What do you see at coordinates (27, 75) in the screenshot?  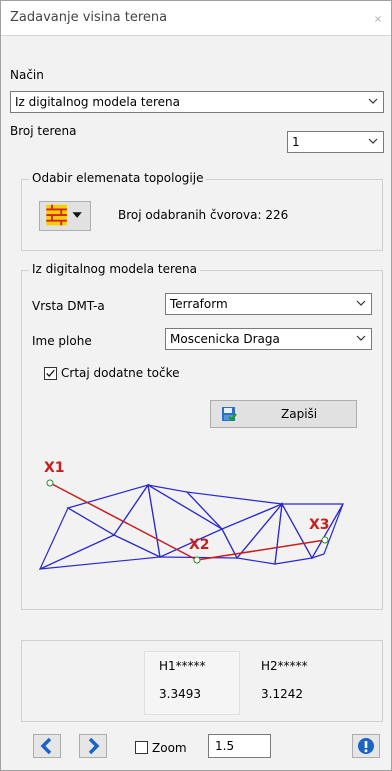 I see `nacin-label: Način` at bounding box center [27, 75].